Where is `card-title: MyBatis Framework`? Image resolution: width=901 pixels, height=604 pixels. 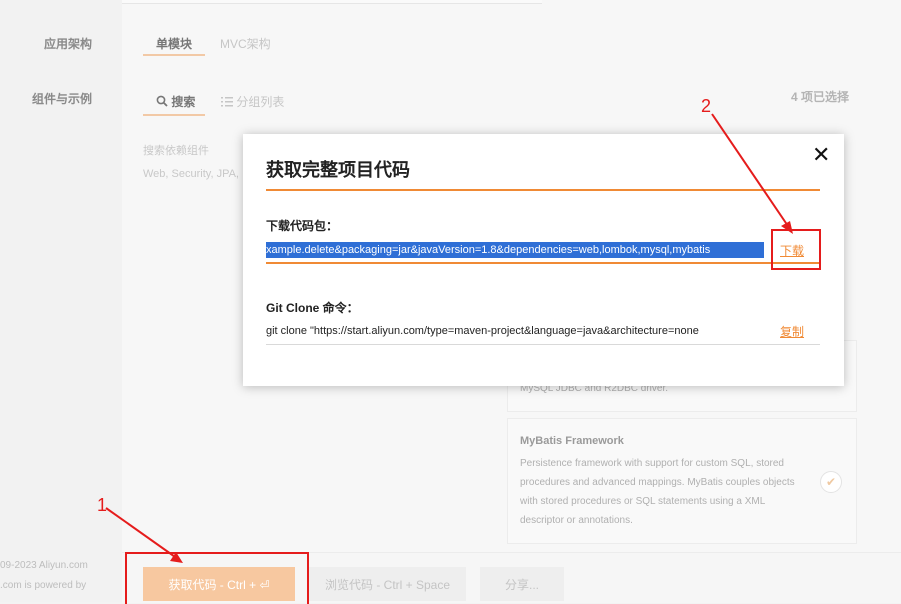 card-title: MyBatis Framework is located at coordinates (572, 441).